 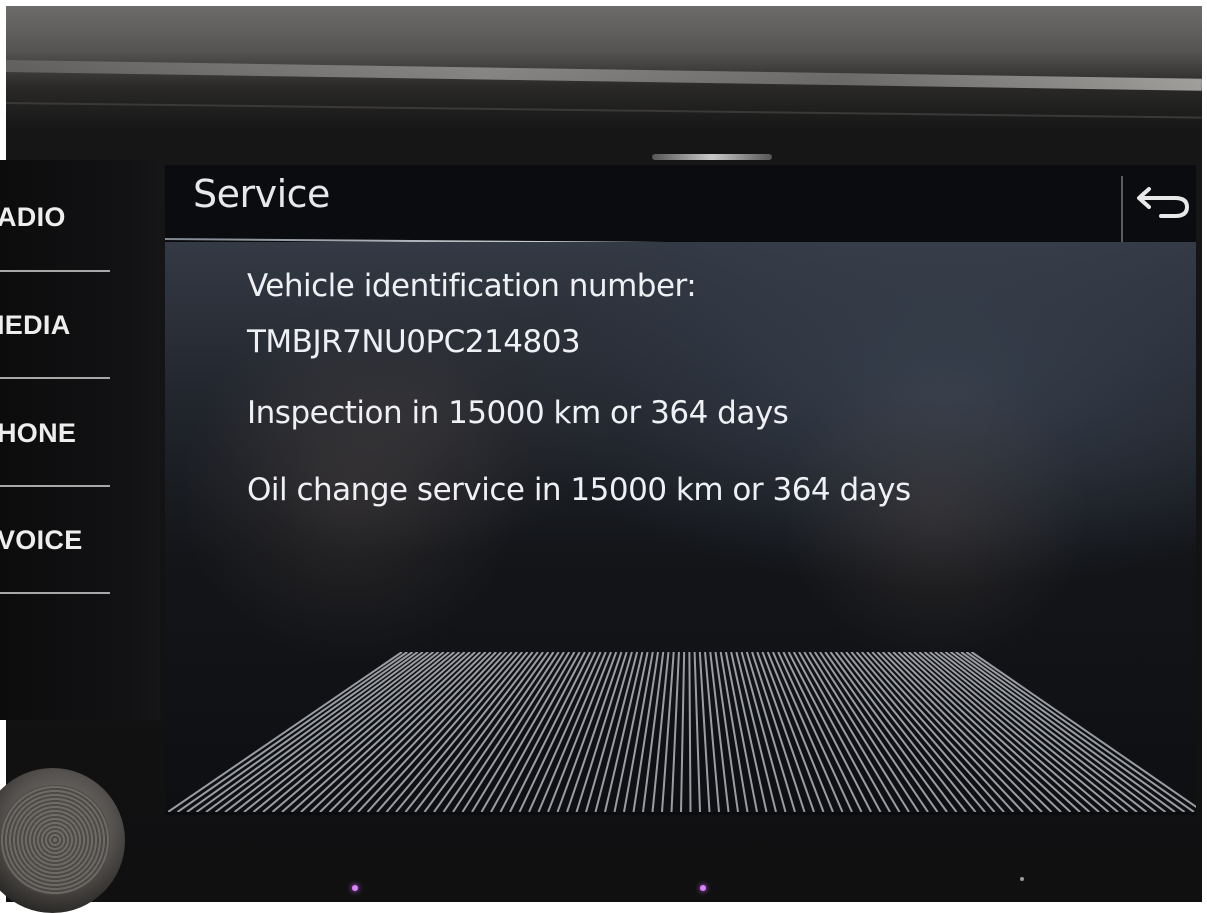 What do you see at coordinates (55, 217) in the screenshot?
I see `side-menu-item-radio: ADIO` at bounding box center [55, 217].